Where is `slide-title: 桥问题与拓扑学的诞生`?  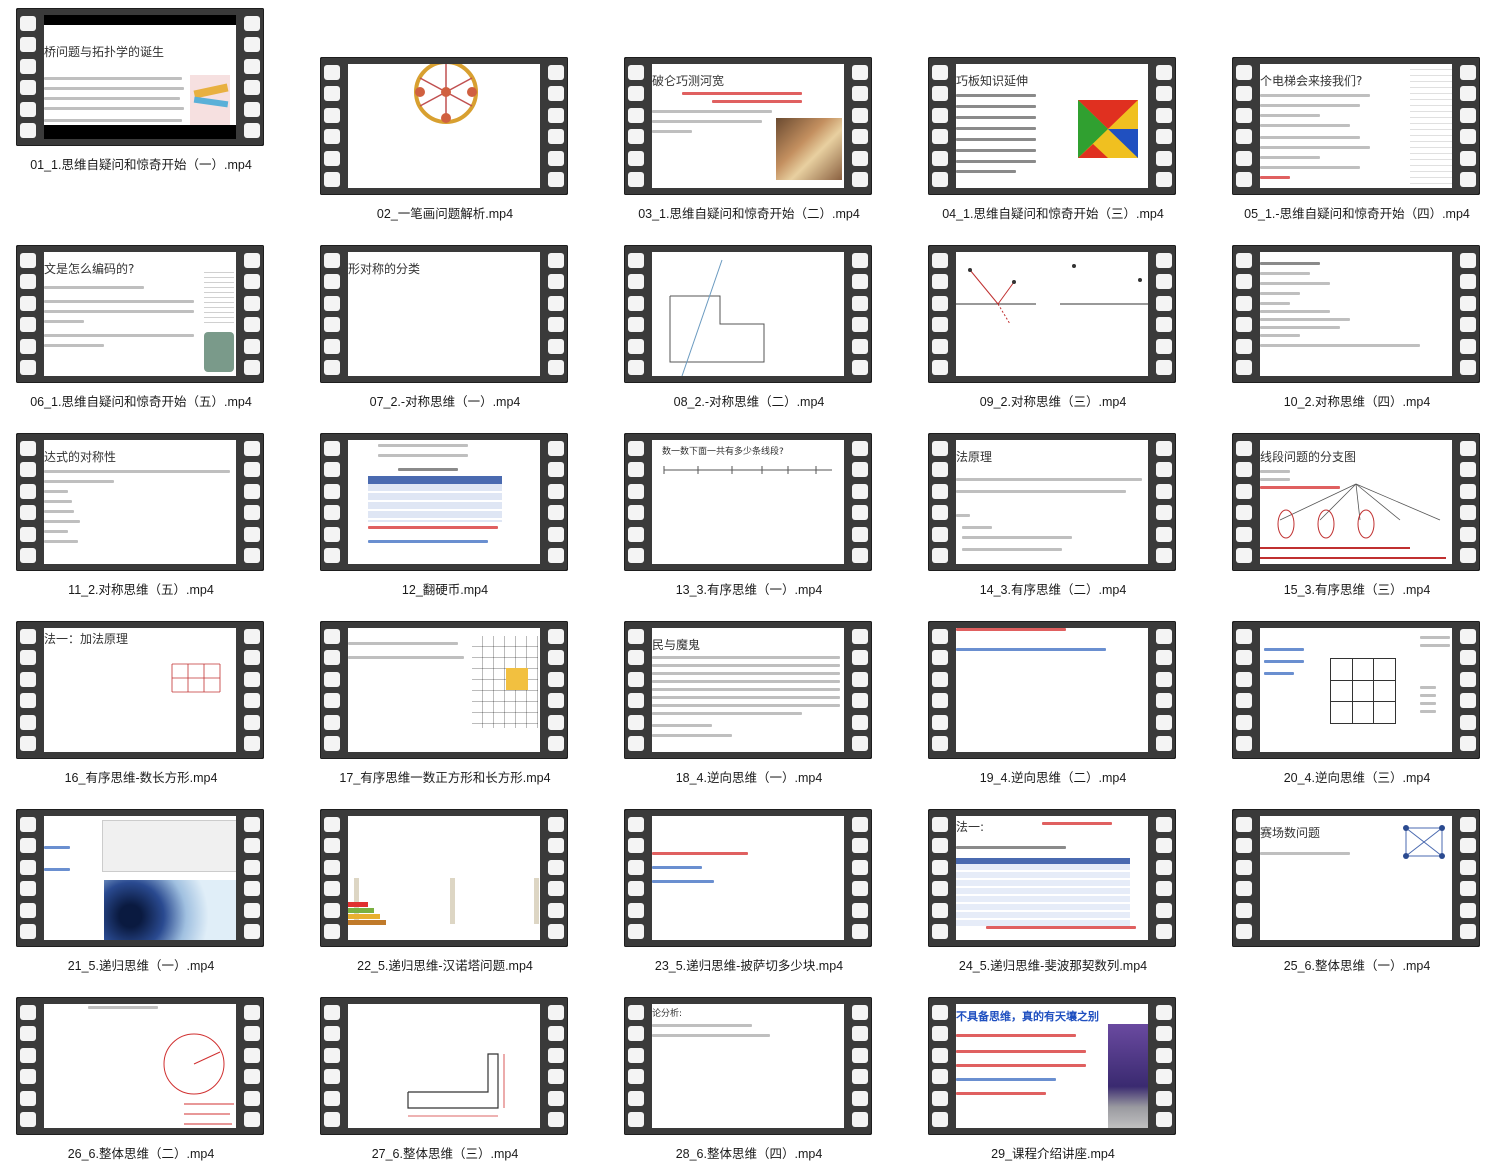 slide-title: 桥问题与拓扑学的诞生 is located at coordinates (104, 52).